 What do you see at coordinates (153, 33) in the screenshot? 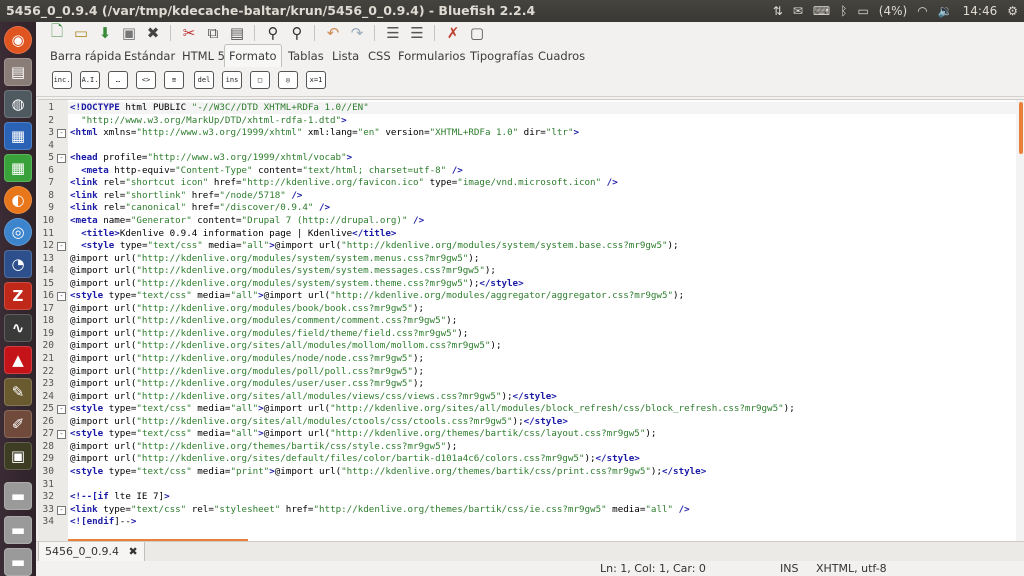
I see `close-icon: ✖` at bounding box center [153, 33].